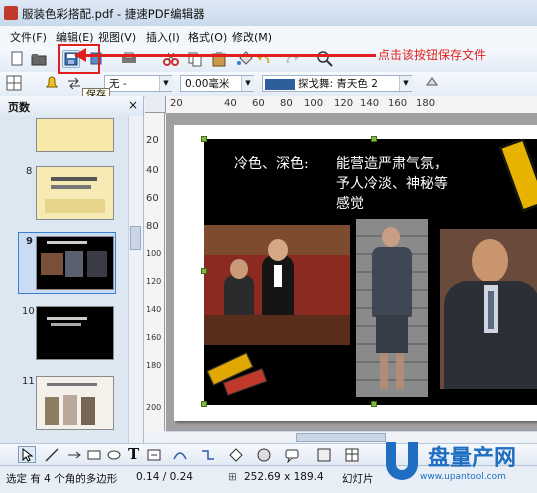  I want to click on close-icon: ×, so click(133, 105).